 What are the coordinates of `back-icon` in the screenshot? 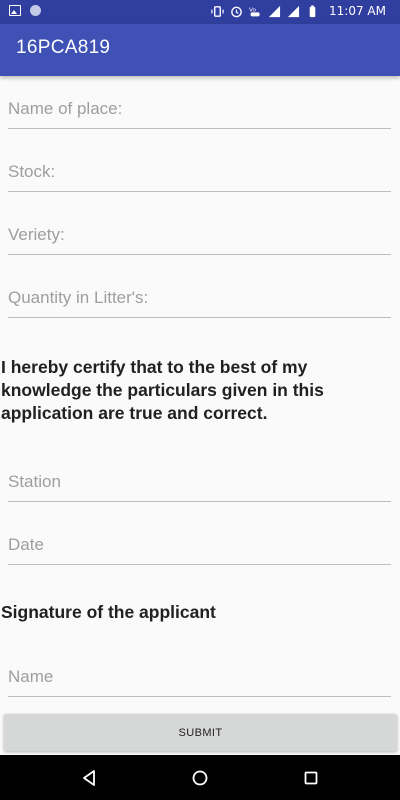 It's located at (89, 778).